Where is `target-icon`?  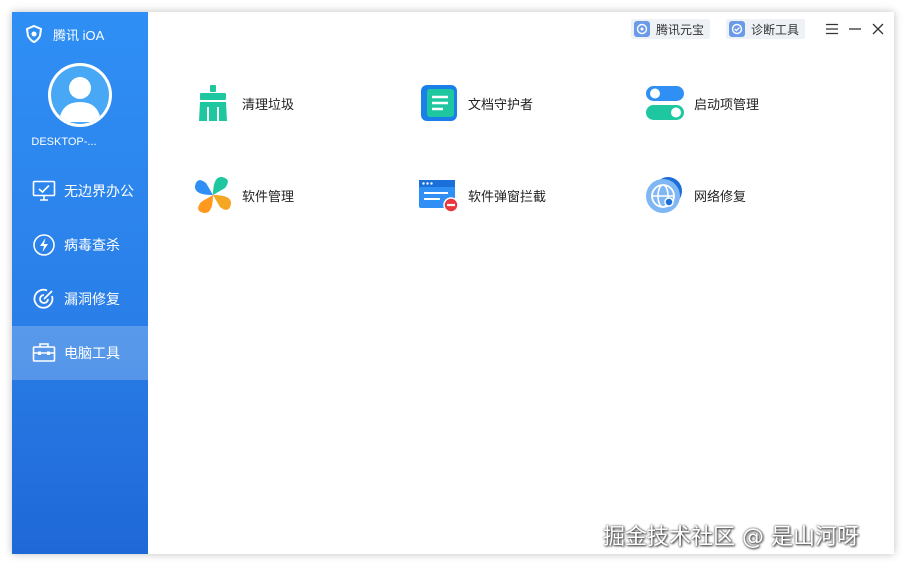
target-icon is located at coordinates (44, 299).